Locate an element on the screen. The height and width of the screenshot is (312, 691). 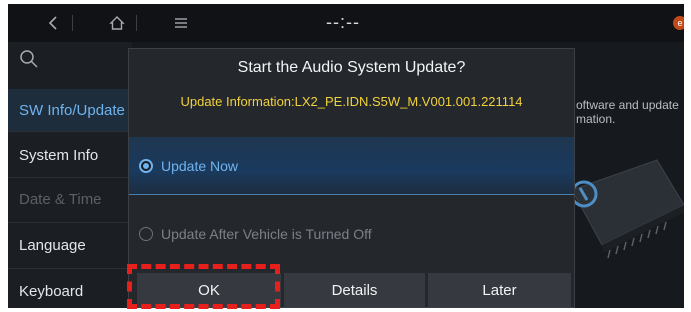
sidebar-item-label: Date & Time is located at coordinates (60, 199).